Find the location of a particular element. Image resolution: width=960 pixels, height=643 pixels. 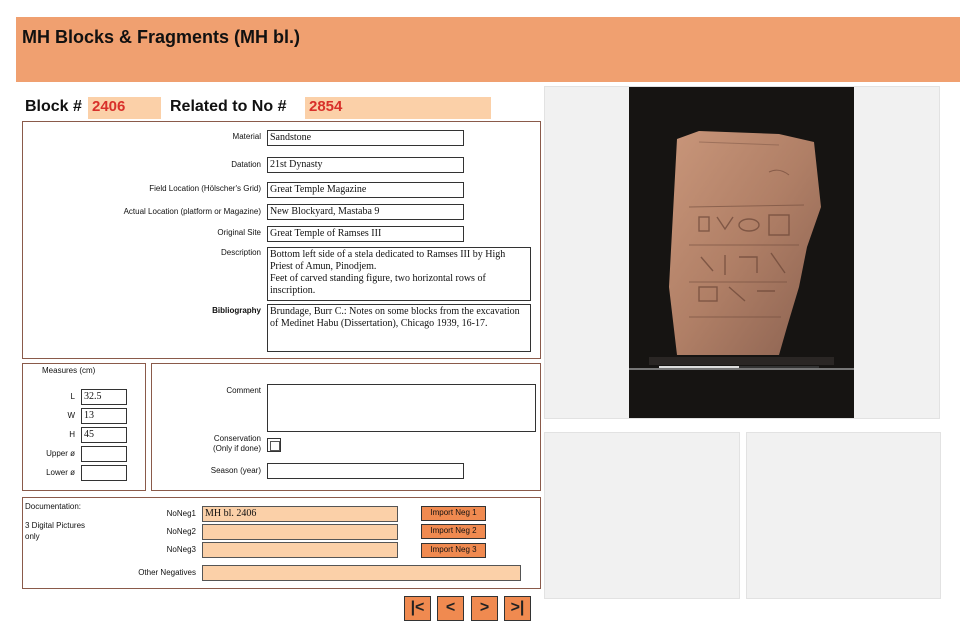

measures-title: Measures (cm) is located at coordinates (69, 370).